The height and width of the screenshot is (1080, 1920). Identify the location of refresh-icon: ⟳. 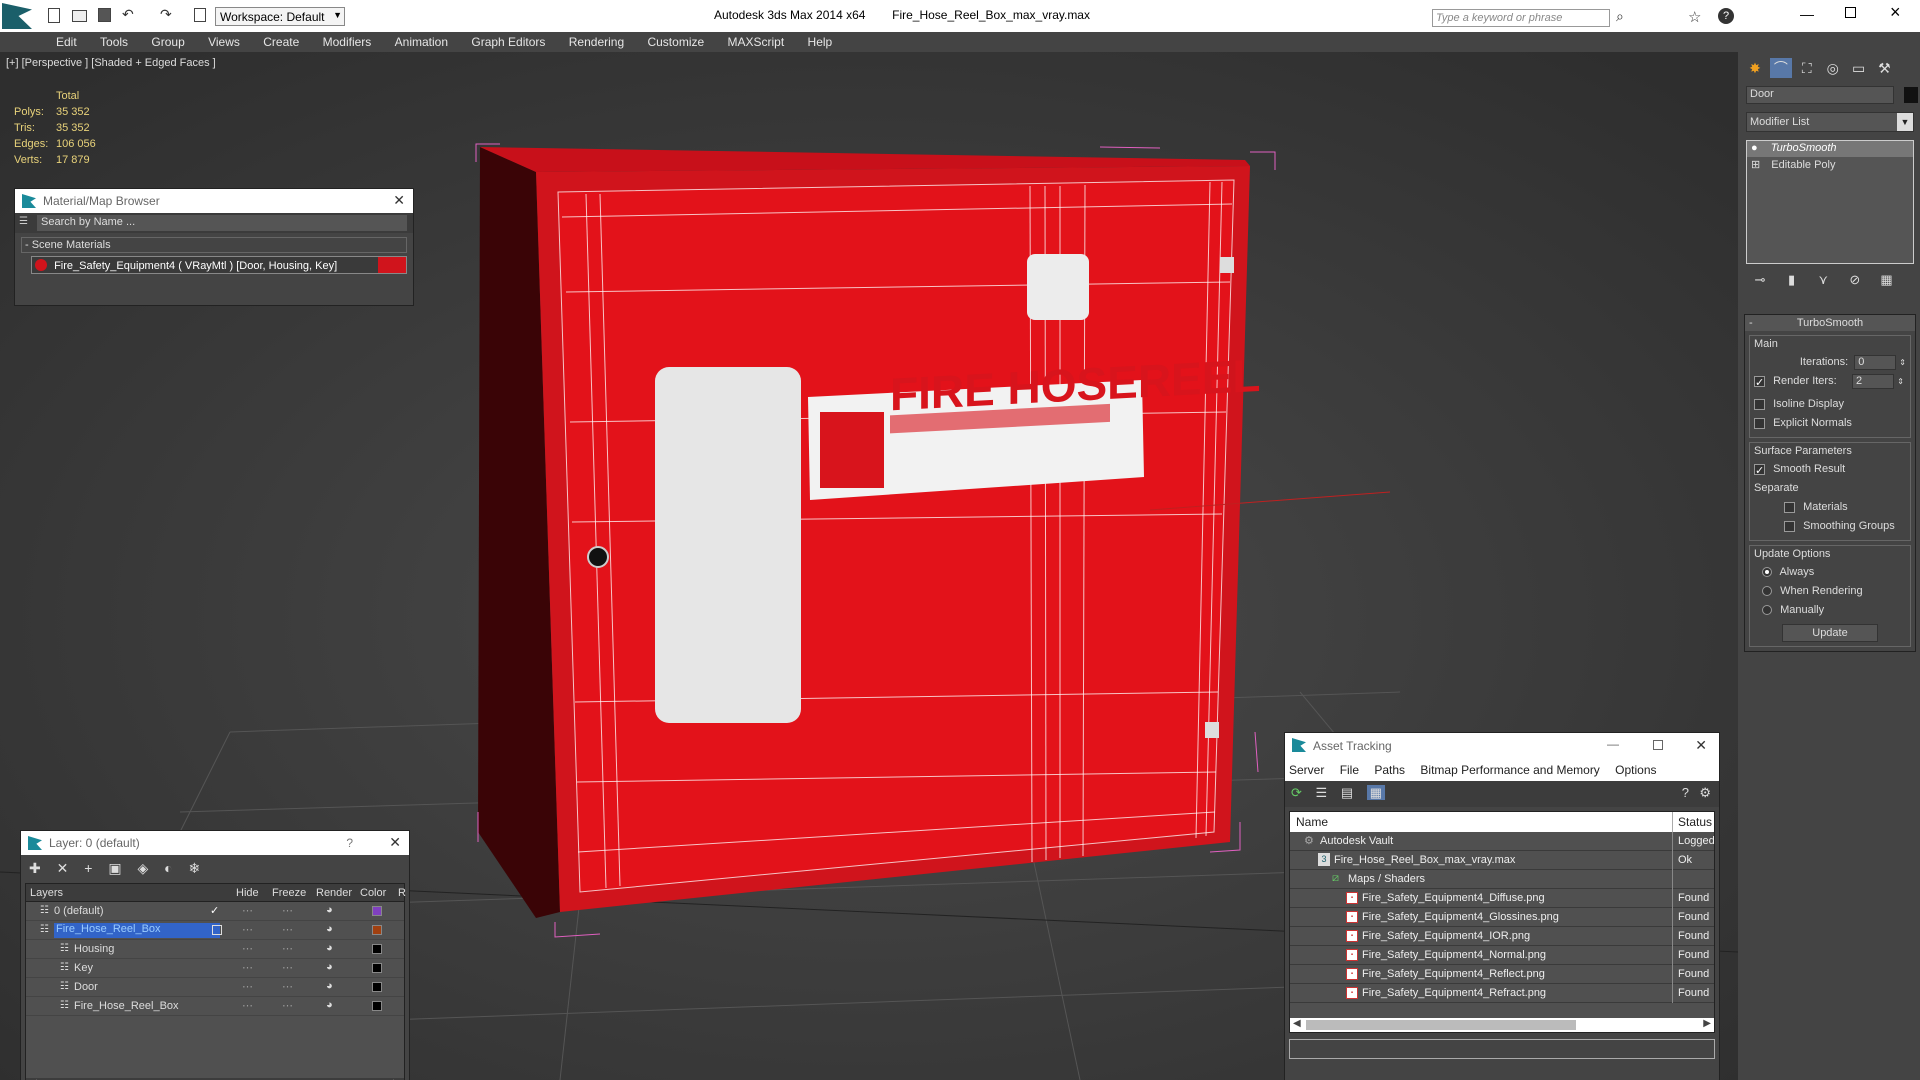
(1296, 792).